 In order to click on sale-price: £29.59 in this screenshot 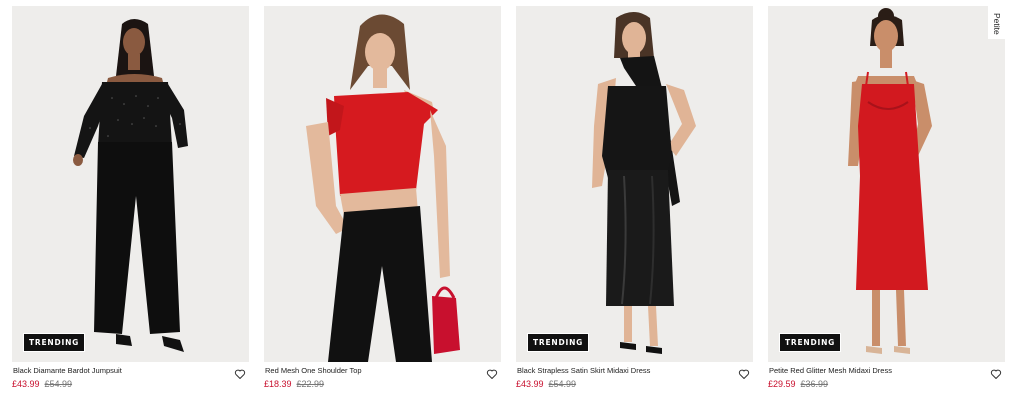, I will do `click(782, 384)`.